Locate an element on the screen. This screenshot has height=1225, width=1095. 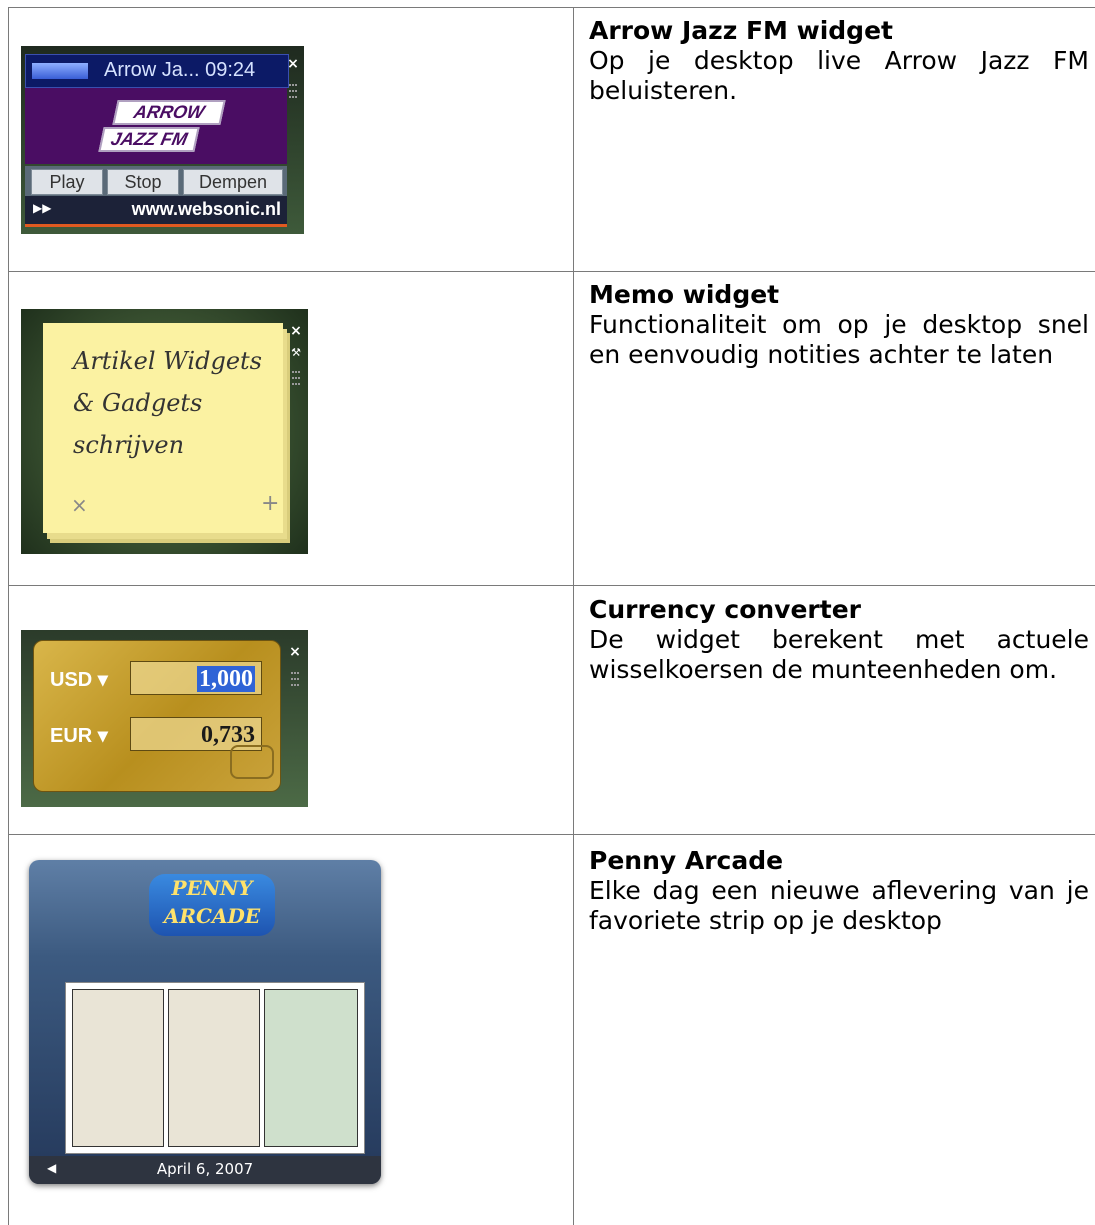
date-bar: ◀ April 6, 2007 is located at coordinates (205, 1170).